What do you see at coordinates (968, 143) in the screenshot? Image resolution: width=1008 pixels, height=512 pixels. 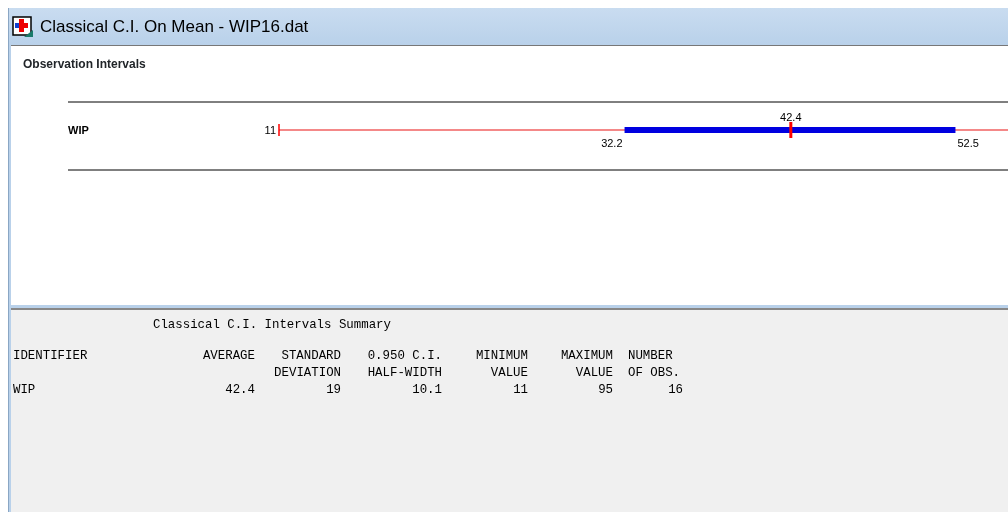 I see `upper-label: 52.5` at bounding box center [968, 143].